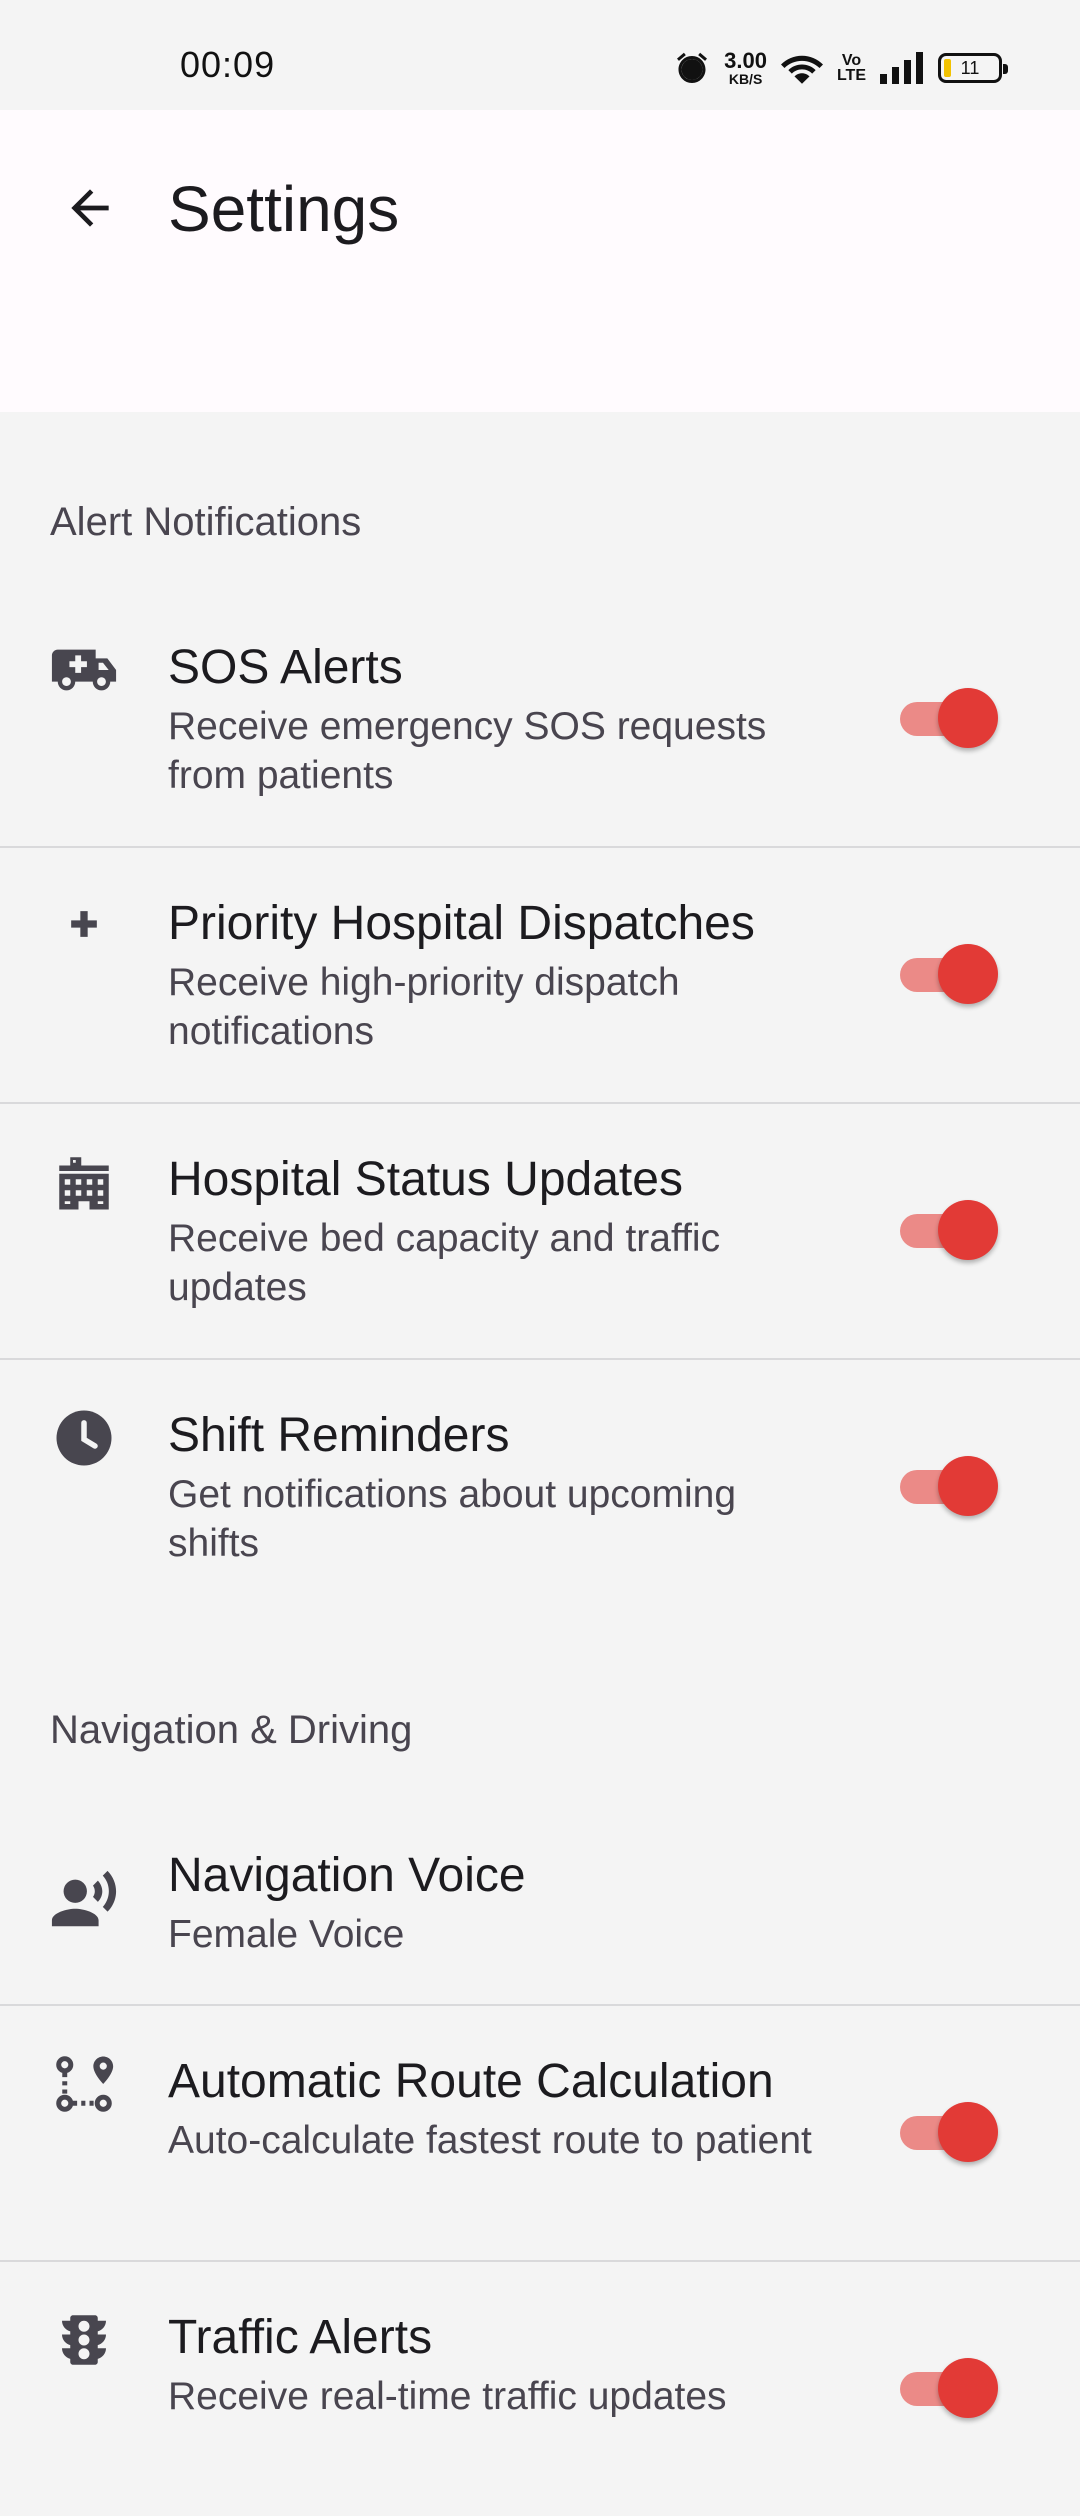 This screenshot has width=1080, height=2516. What do you see at coordinates (540, 1916) in the screenshot?
I see `setting-row-navigation-voice: Navigation Voice Female Voice` at bounding box center [540, 1916].